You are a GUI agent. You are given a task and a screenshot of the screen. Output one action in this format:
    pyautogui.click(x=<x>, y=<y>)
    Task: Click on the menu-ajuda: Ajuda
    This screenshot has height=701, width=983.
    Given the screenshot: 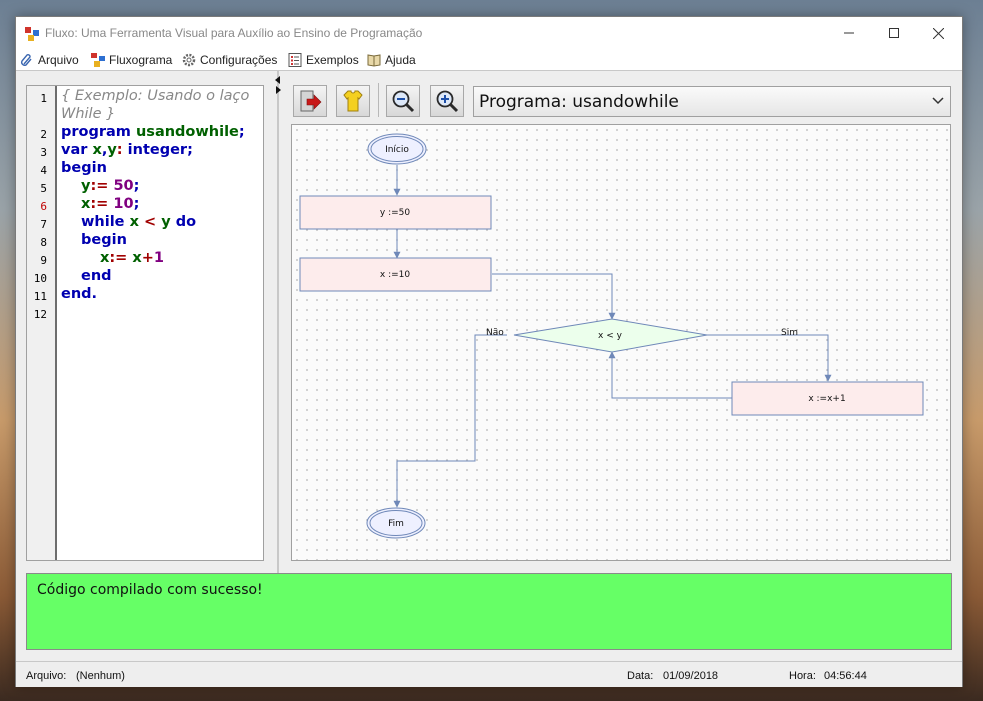 What is the action you would take?
    pyautogui.click(x=391, y=60)
    